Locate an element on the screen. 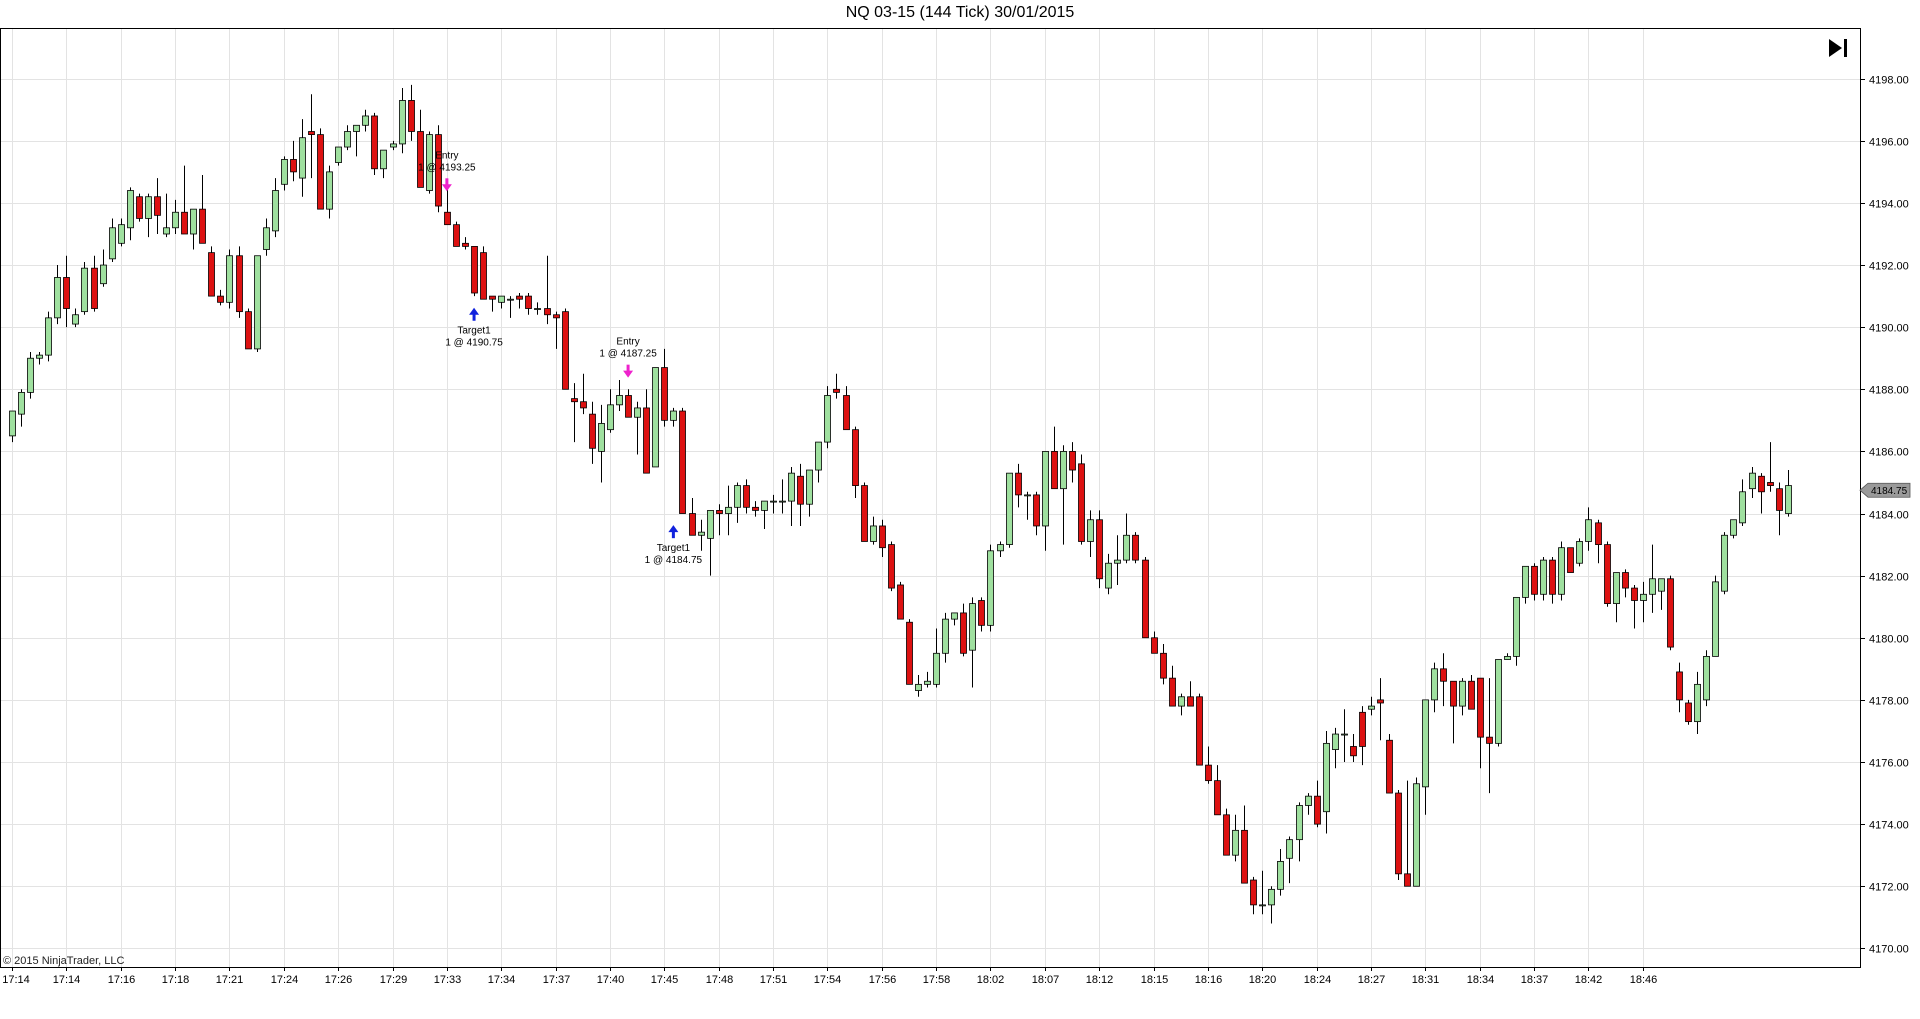  target-arrow-icon is located at coordinates (474, 317).